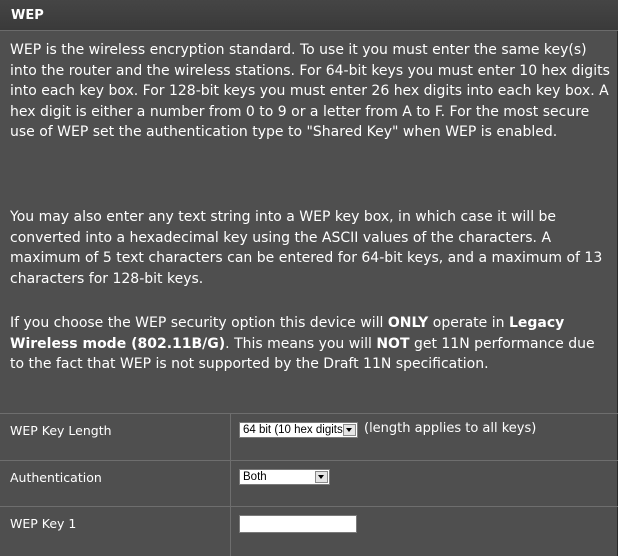 The height and width of the screenshot is (556, 625). I want to click on wep-key-1-input, so click(298, 524).